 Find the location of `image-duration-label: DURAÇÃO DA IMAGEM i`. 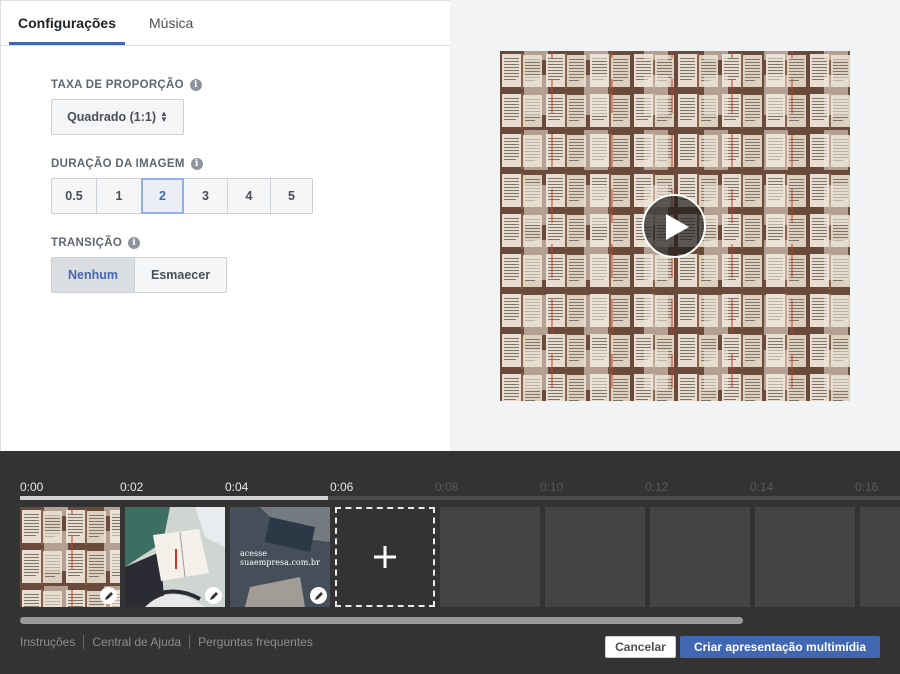

image-duration-label: DURAÇÃO DA IMAGEM i is located at coordinates (127, 164).